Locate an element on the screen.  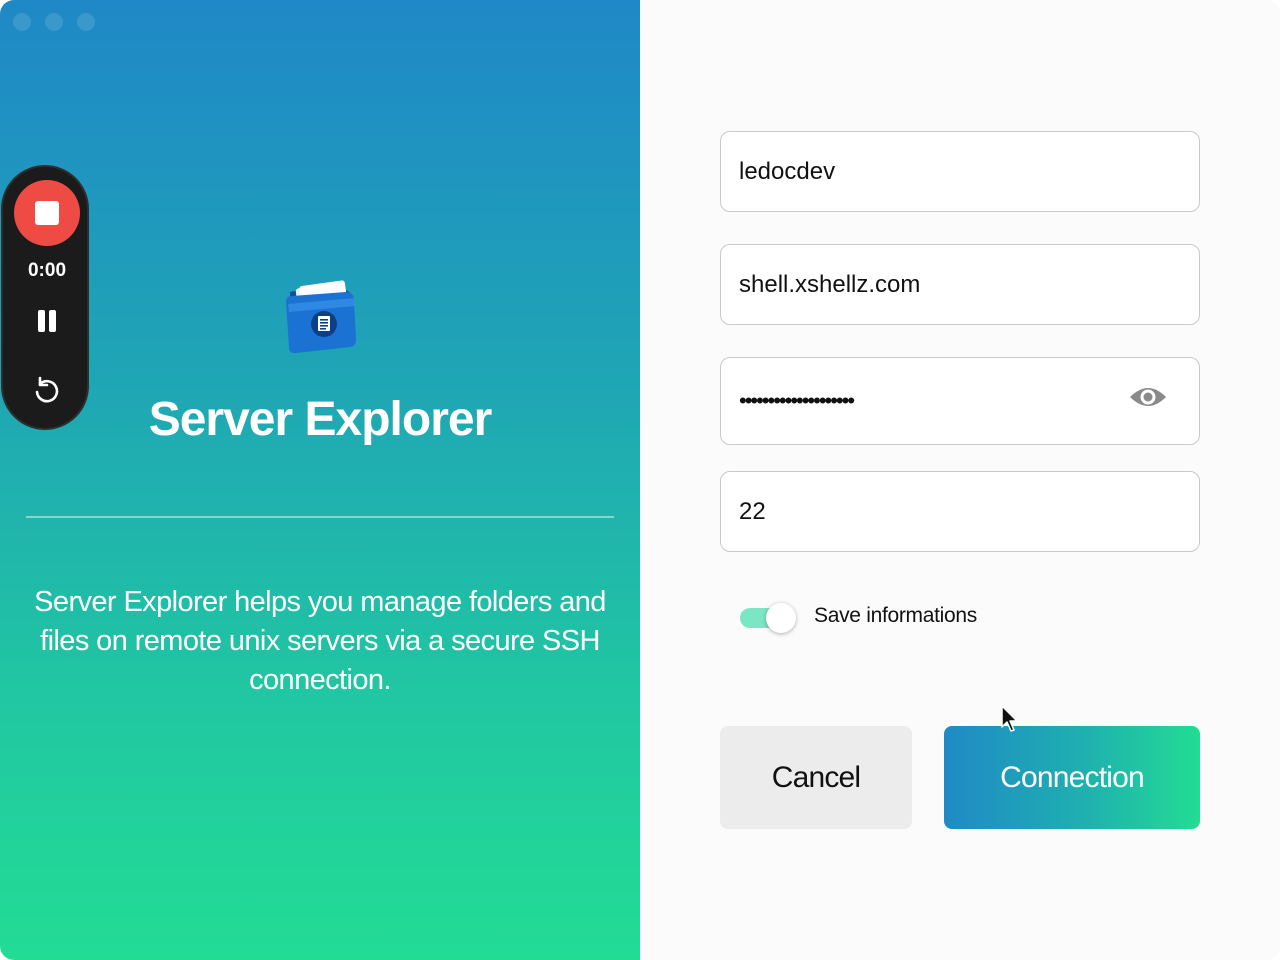
zoom-window-button is located at coordinates (86, 22).